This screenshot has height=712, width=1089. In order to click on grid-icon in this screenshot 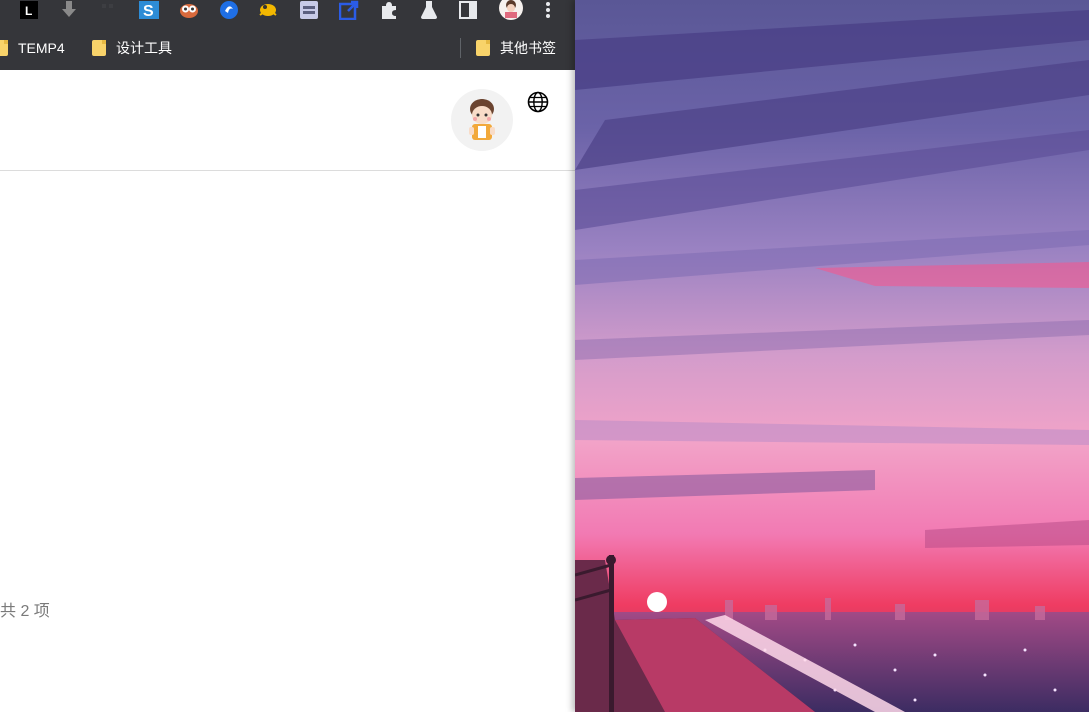, I will do `click(108, 10)`.